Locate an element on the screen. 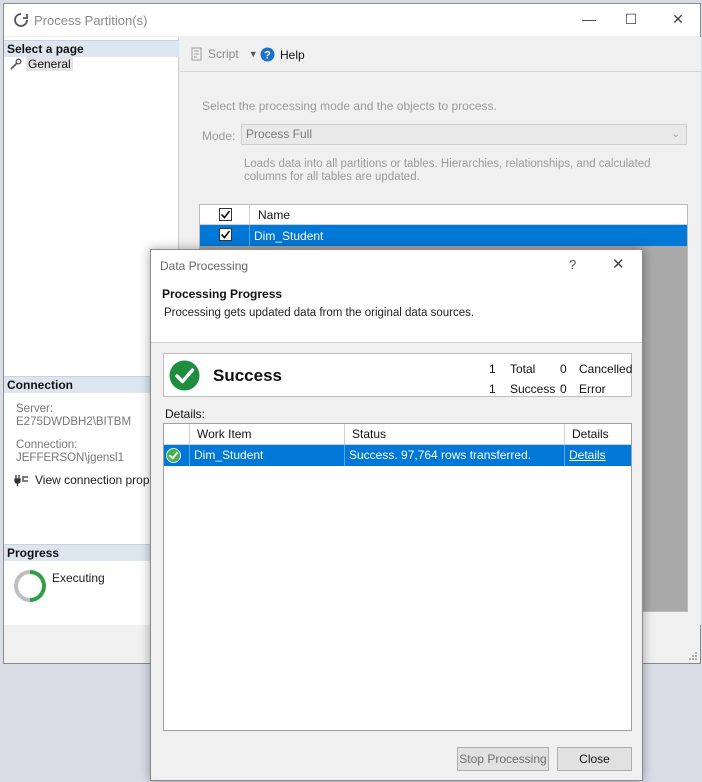  name-column-header: Name is located at coordinates (274, 215).